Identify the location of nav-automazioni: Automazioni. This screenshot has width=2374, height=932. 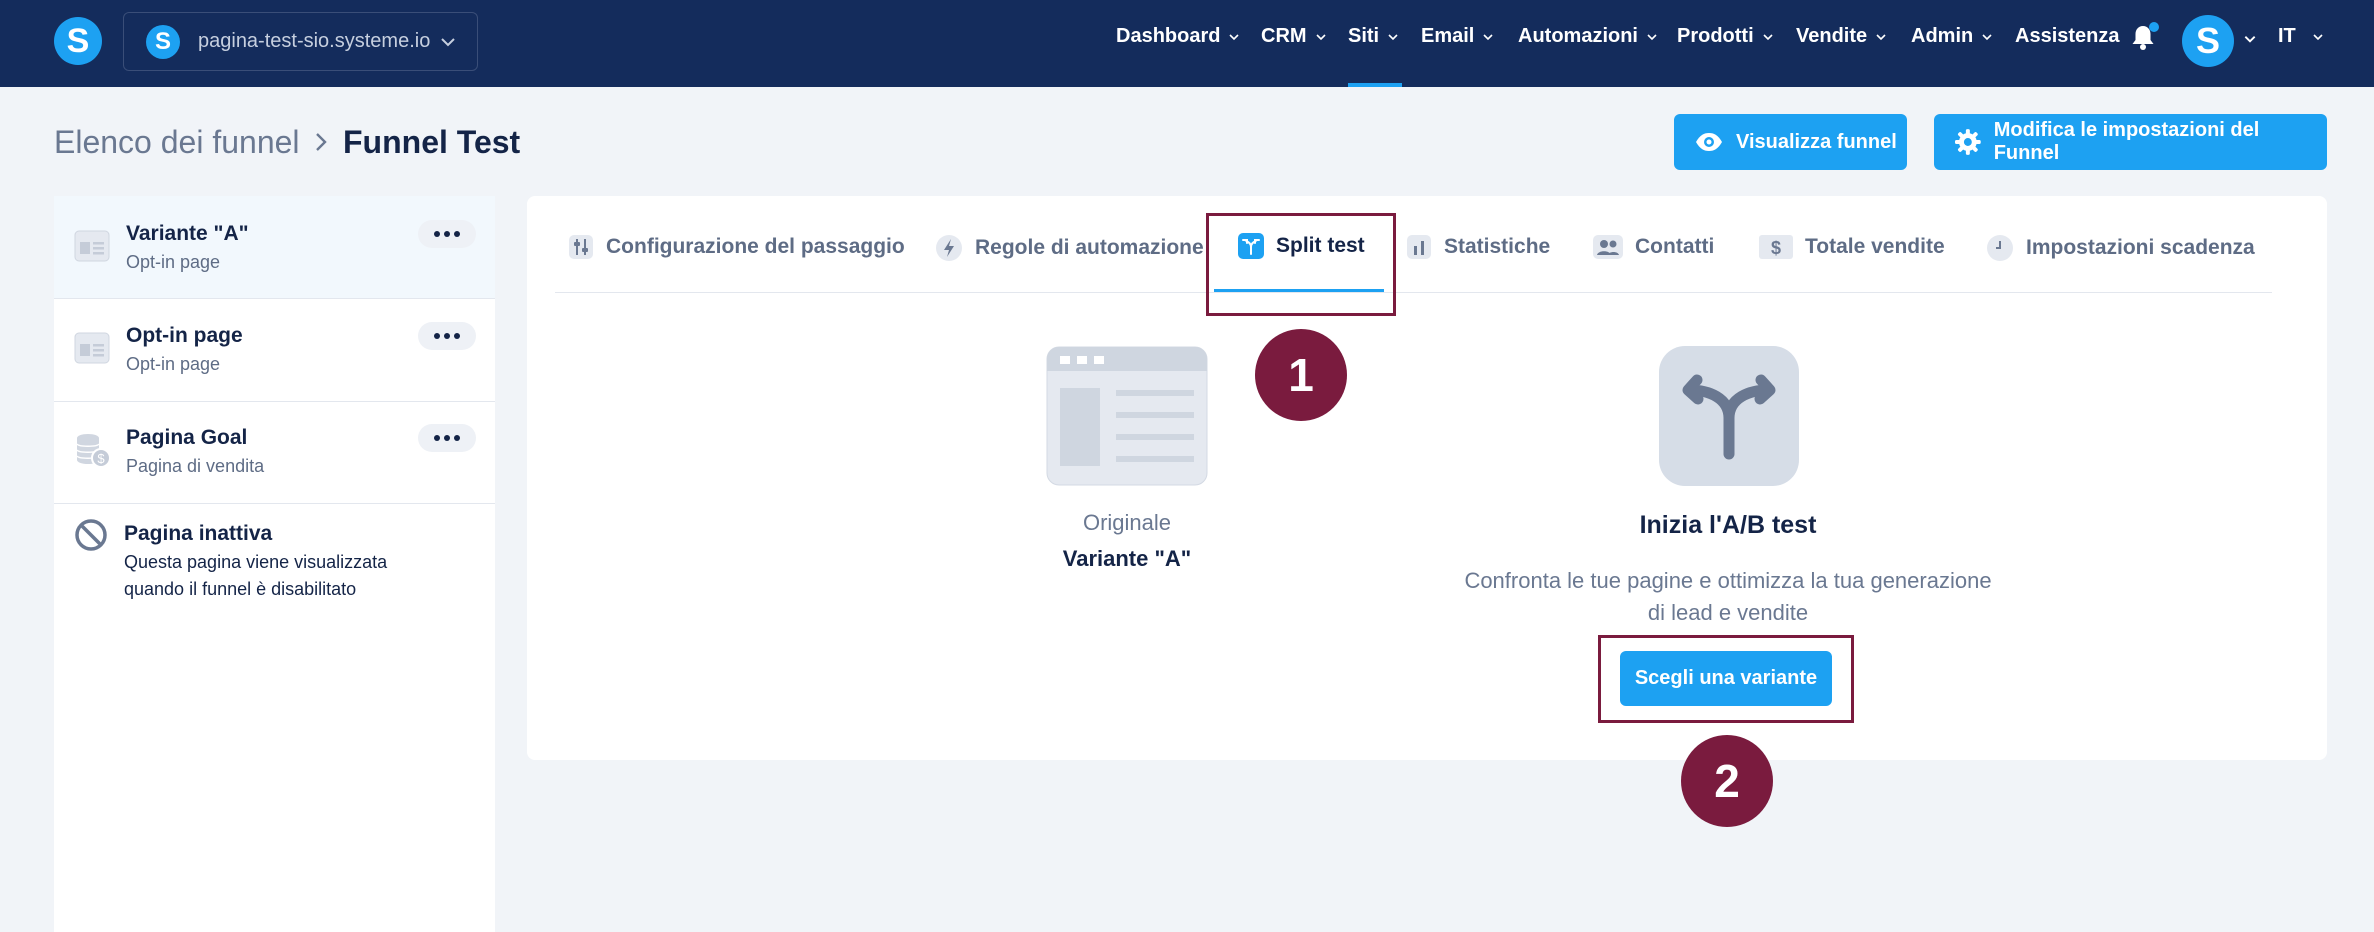
(1588, 36).